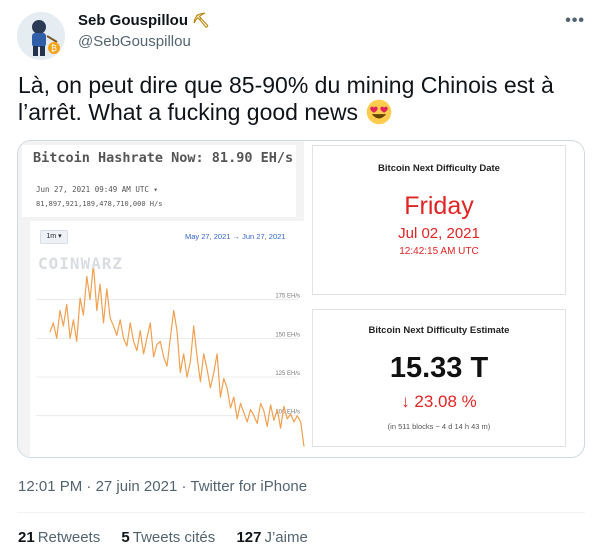  I want to click on hashrate-series-line, so click(177, 355).